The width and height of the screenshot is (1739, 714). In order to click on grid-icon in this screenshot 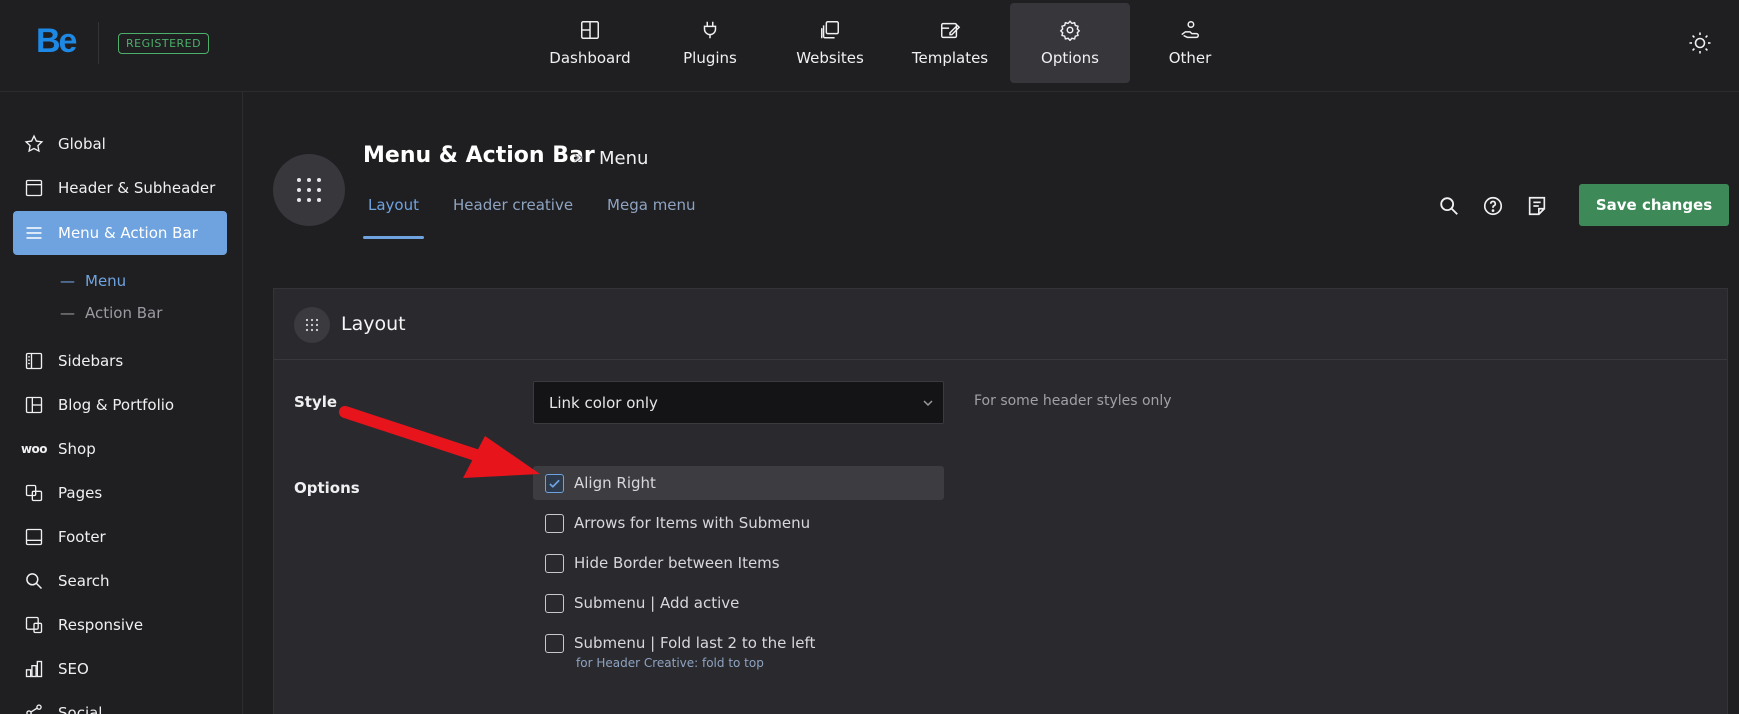, I will do `click(34, 405)`.